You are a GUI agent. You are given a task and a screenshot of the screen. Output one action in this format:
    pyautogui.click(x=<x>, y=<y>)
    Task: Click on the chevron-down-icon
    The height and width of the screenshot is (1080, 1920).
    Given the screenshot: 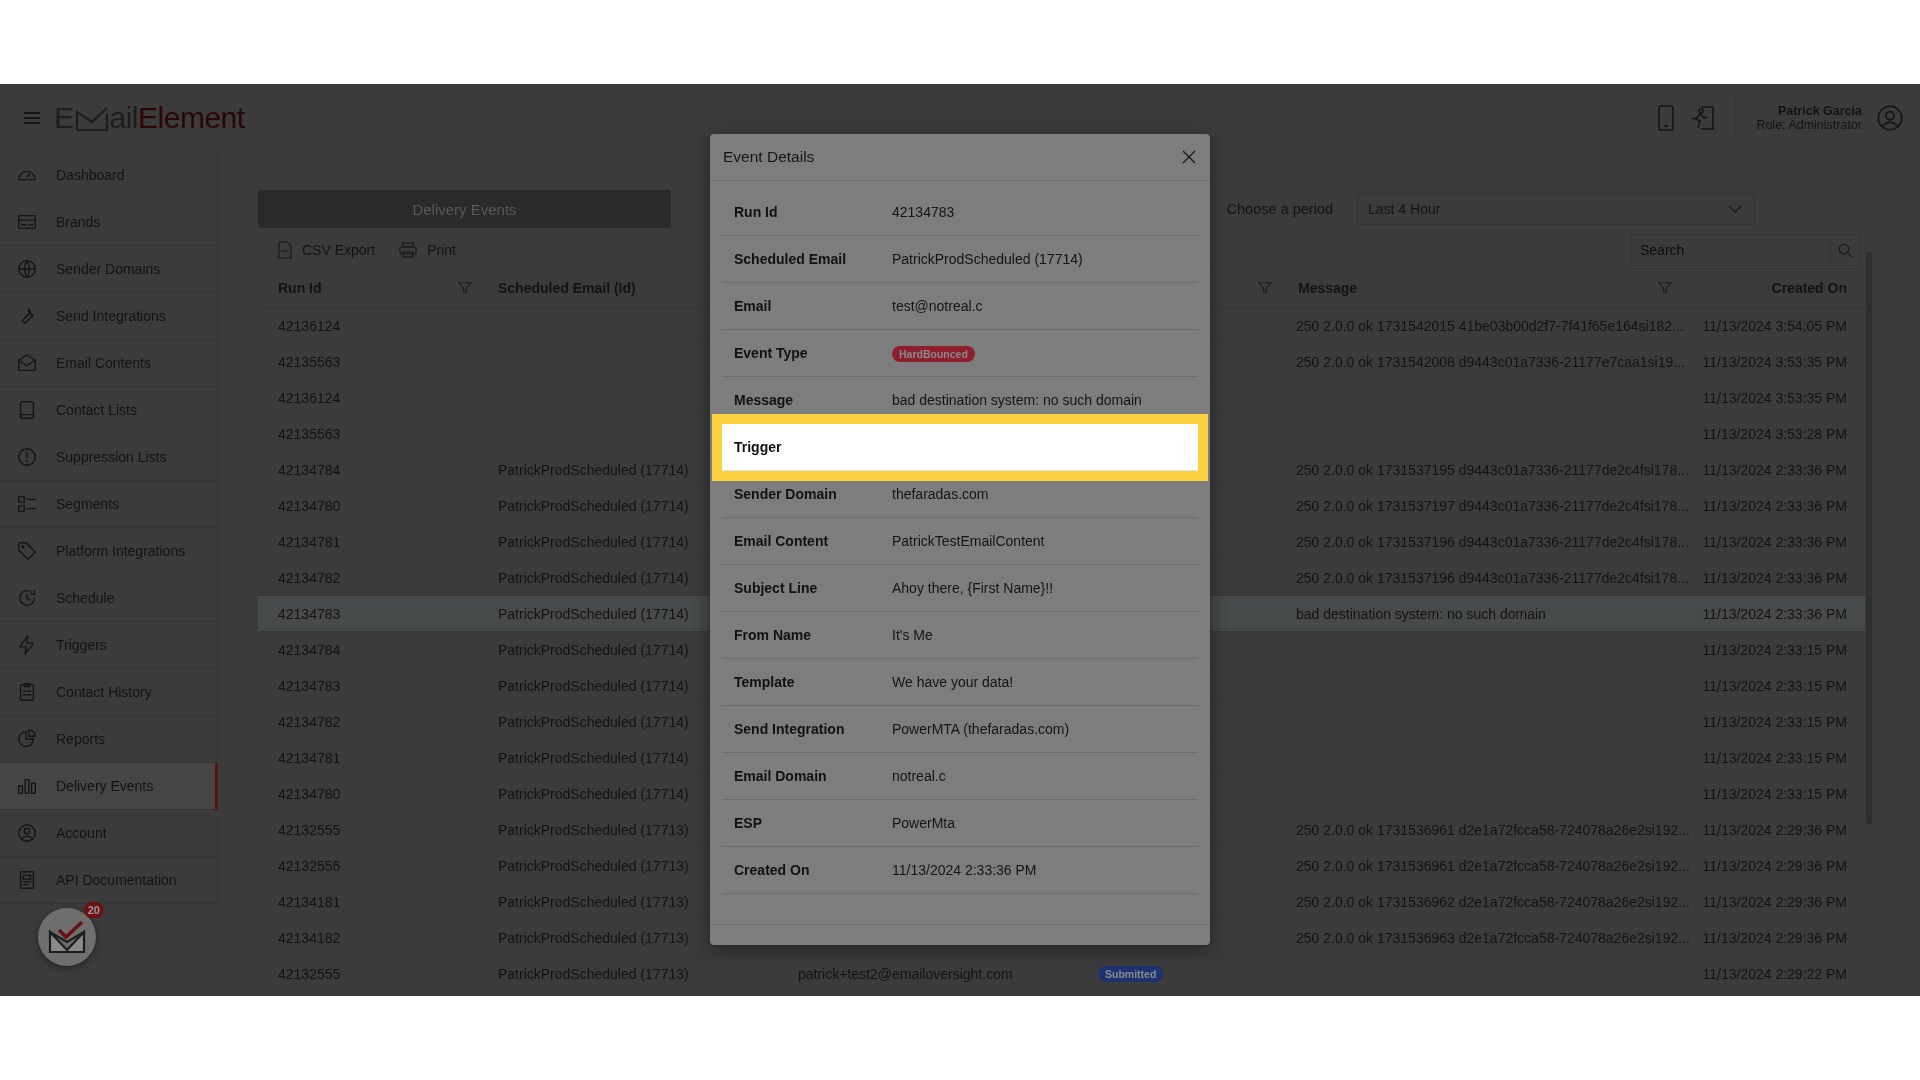 What is the action you would take?
    pyautogui.click(x=1735, y=209)
    